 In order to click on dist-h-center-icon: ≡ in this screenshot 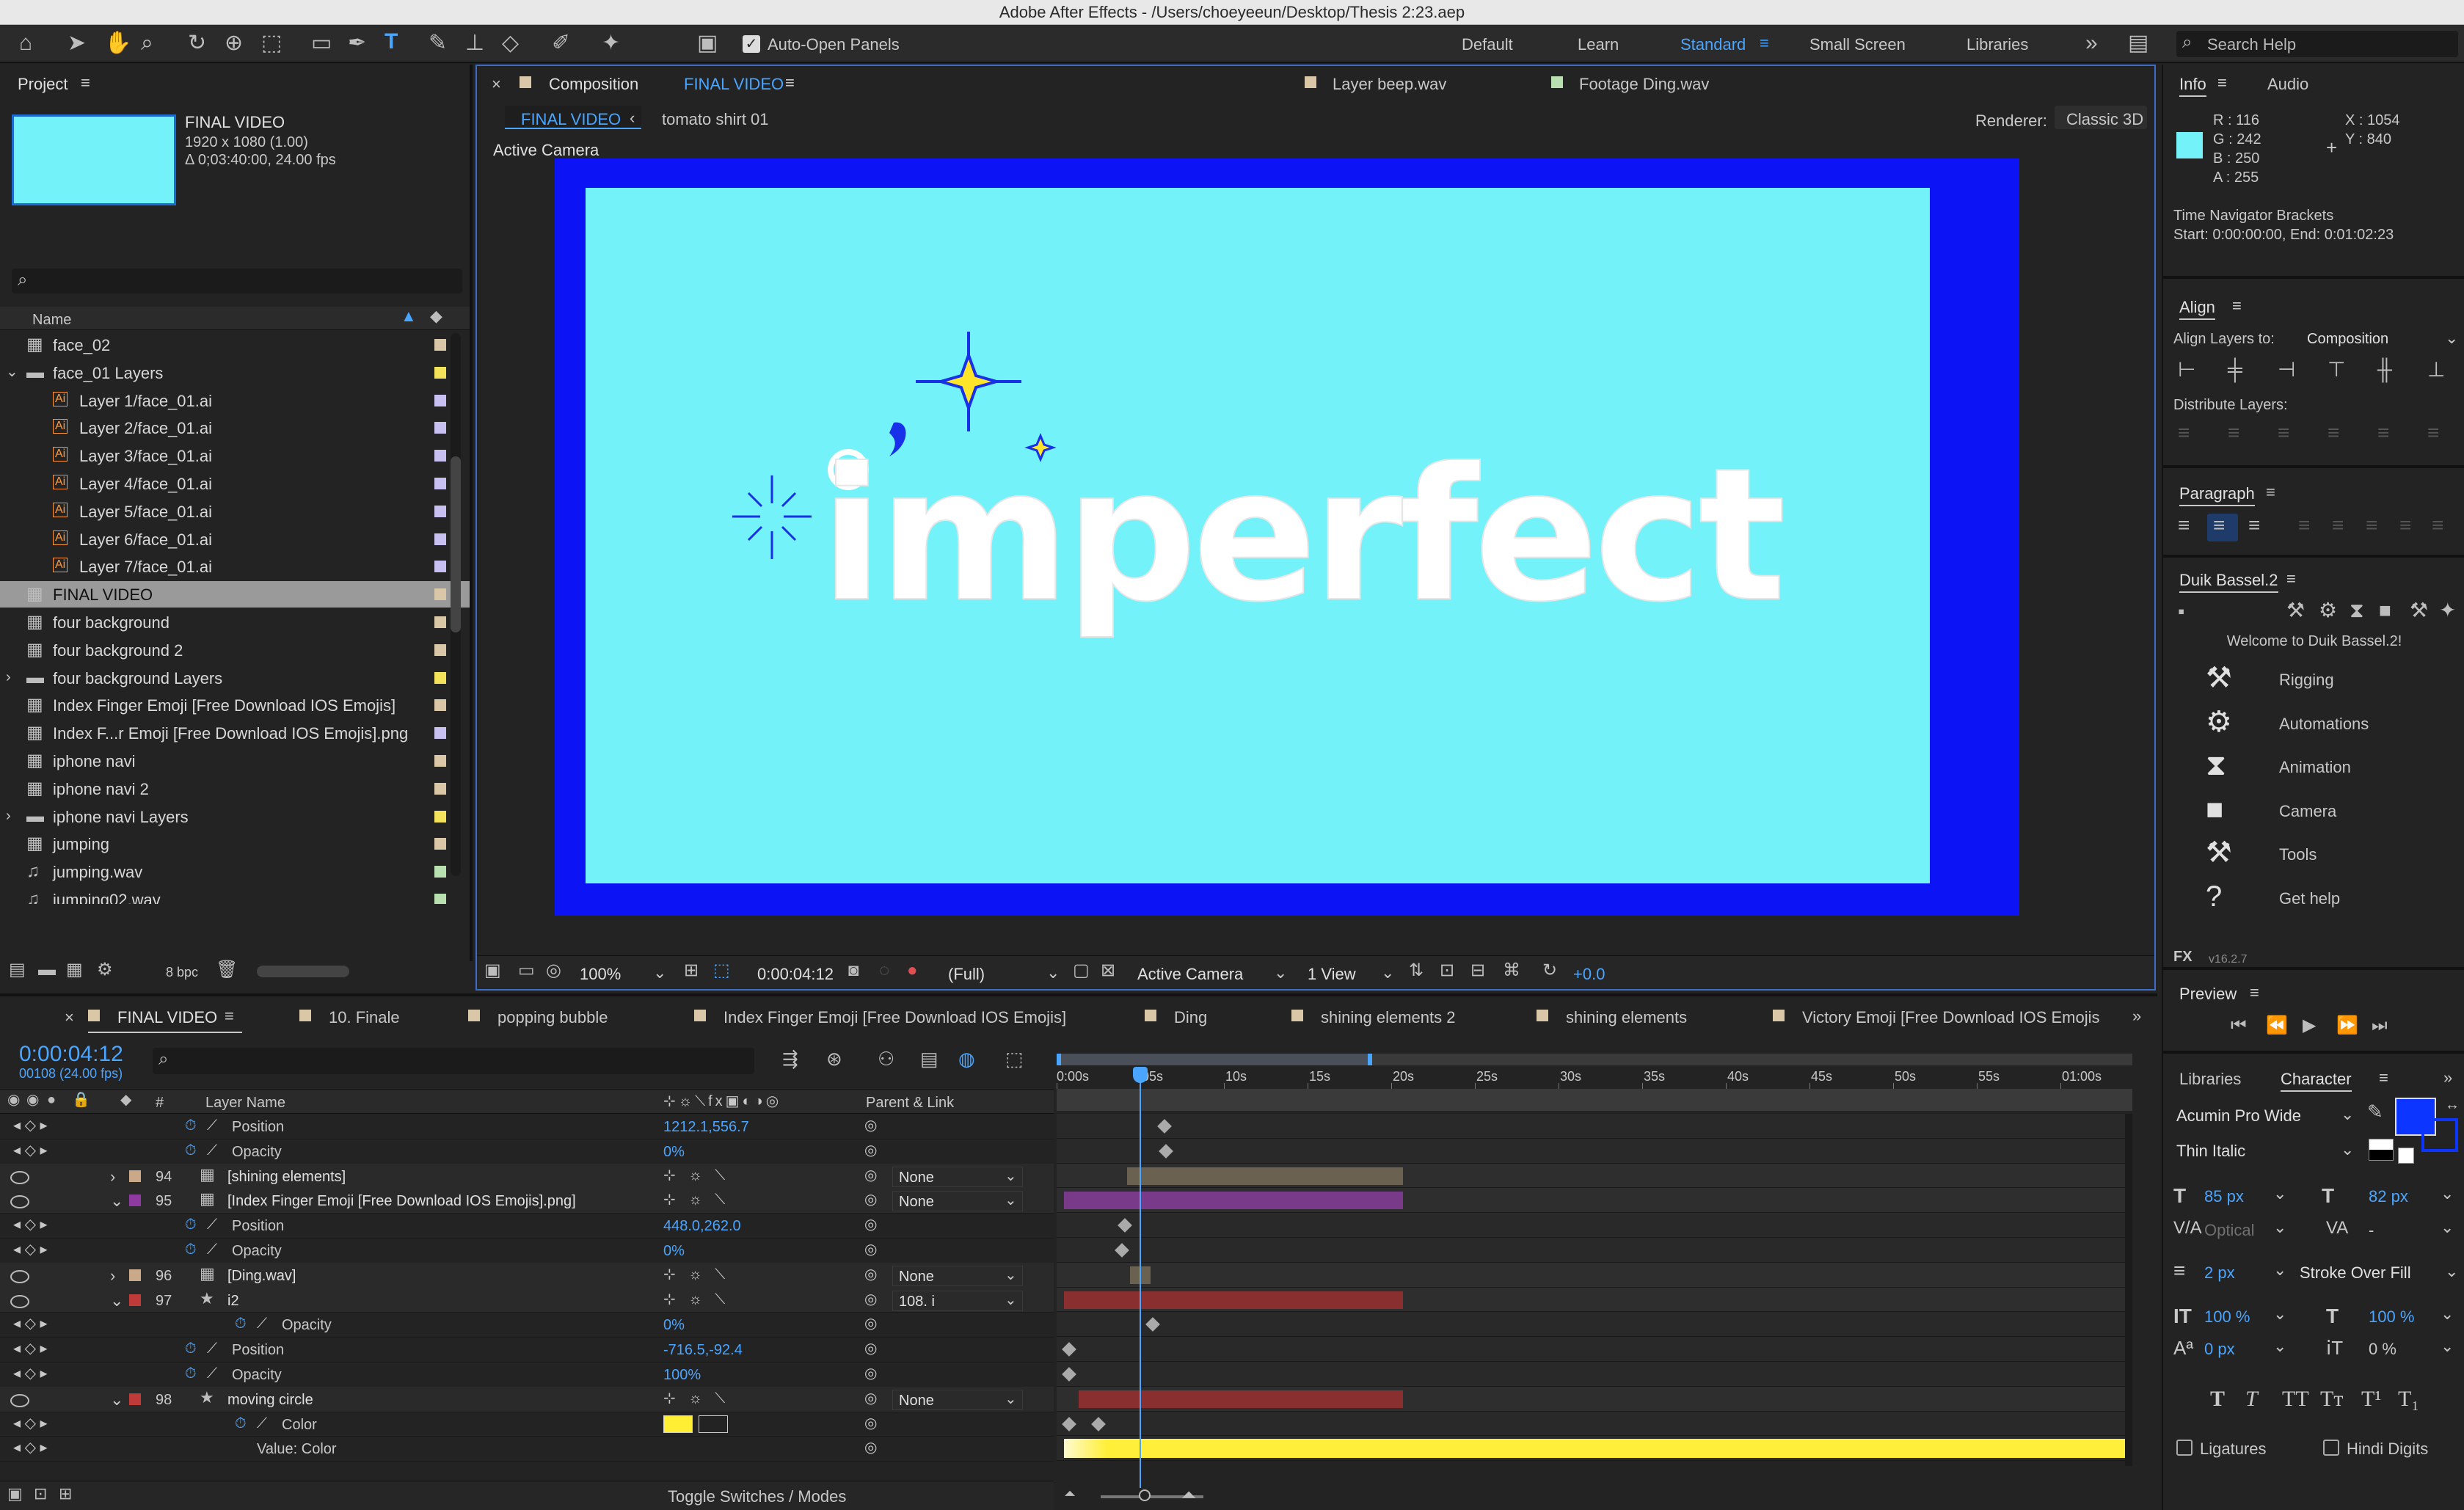, I will do `click(2383, 433)`.